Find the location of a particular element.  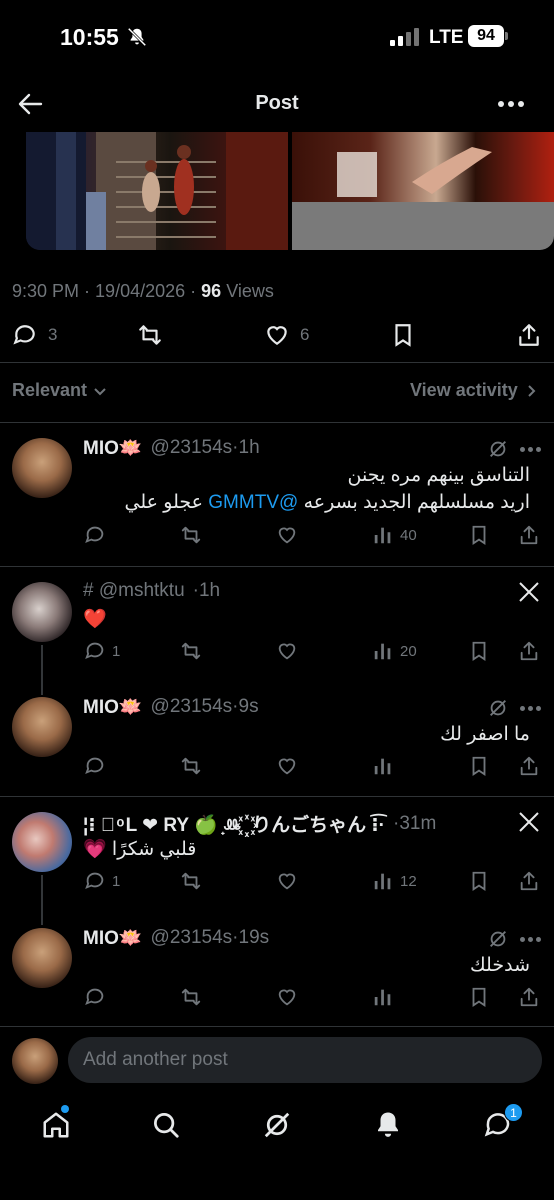

composer-box is located at coordinates (305, 1060).